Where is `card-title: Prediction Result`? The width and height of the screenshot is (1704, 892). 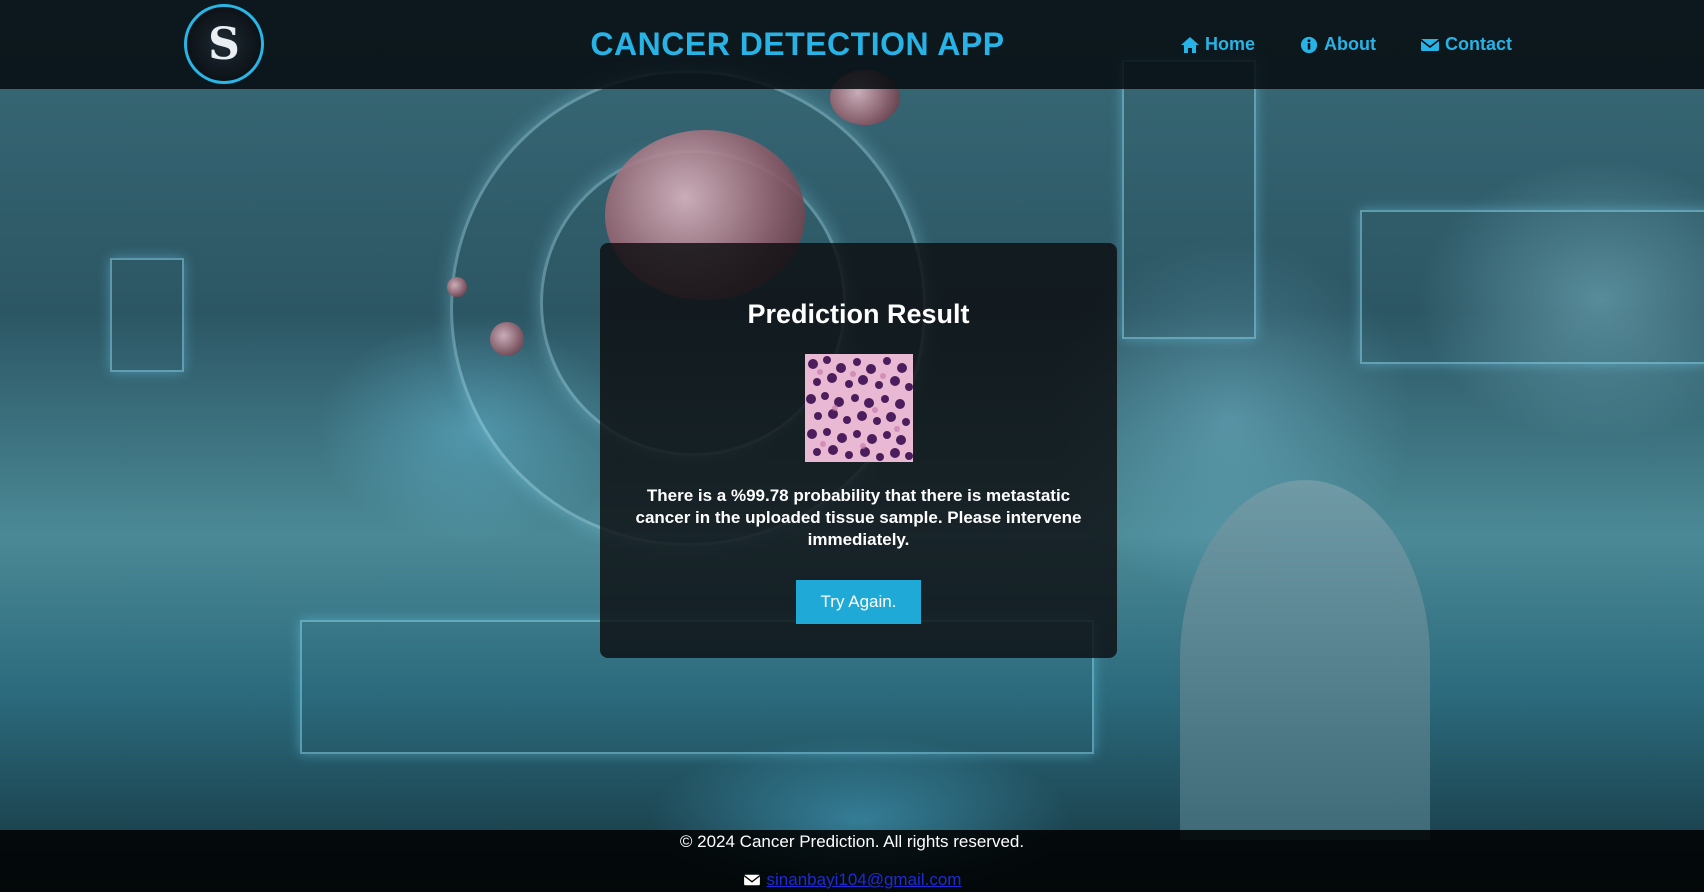
card-title: Prediction Result is located at coordinates (858, 314).